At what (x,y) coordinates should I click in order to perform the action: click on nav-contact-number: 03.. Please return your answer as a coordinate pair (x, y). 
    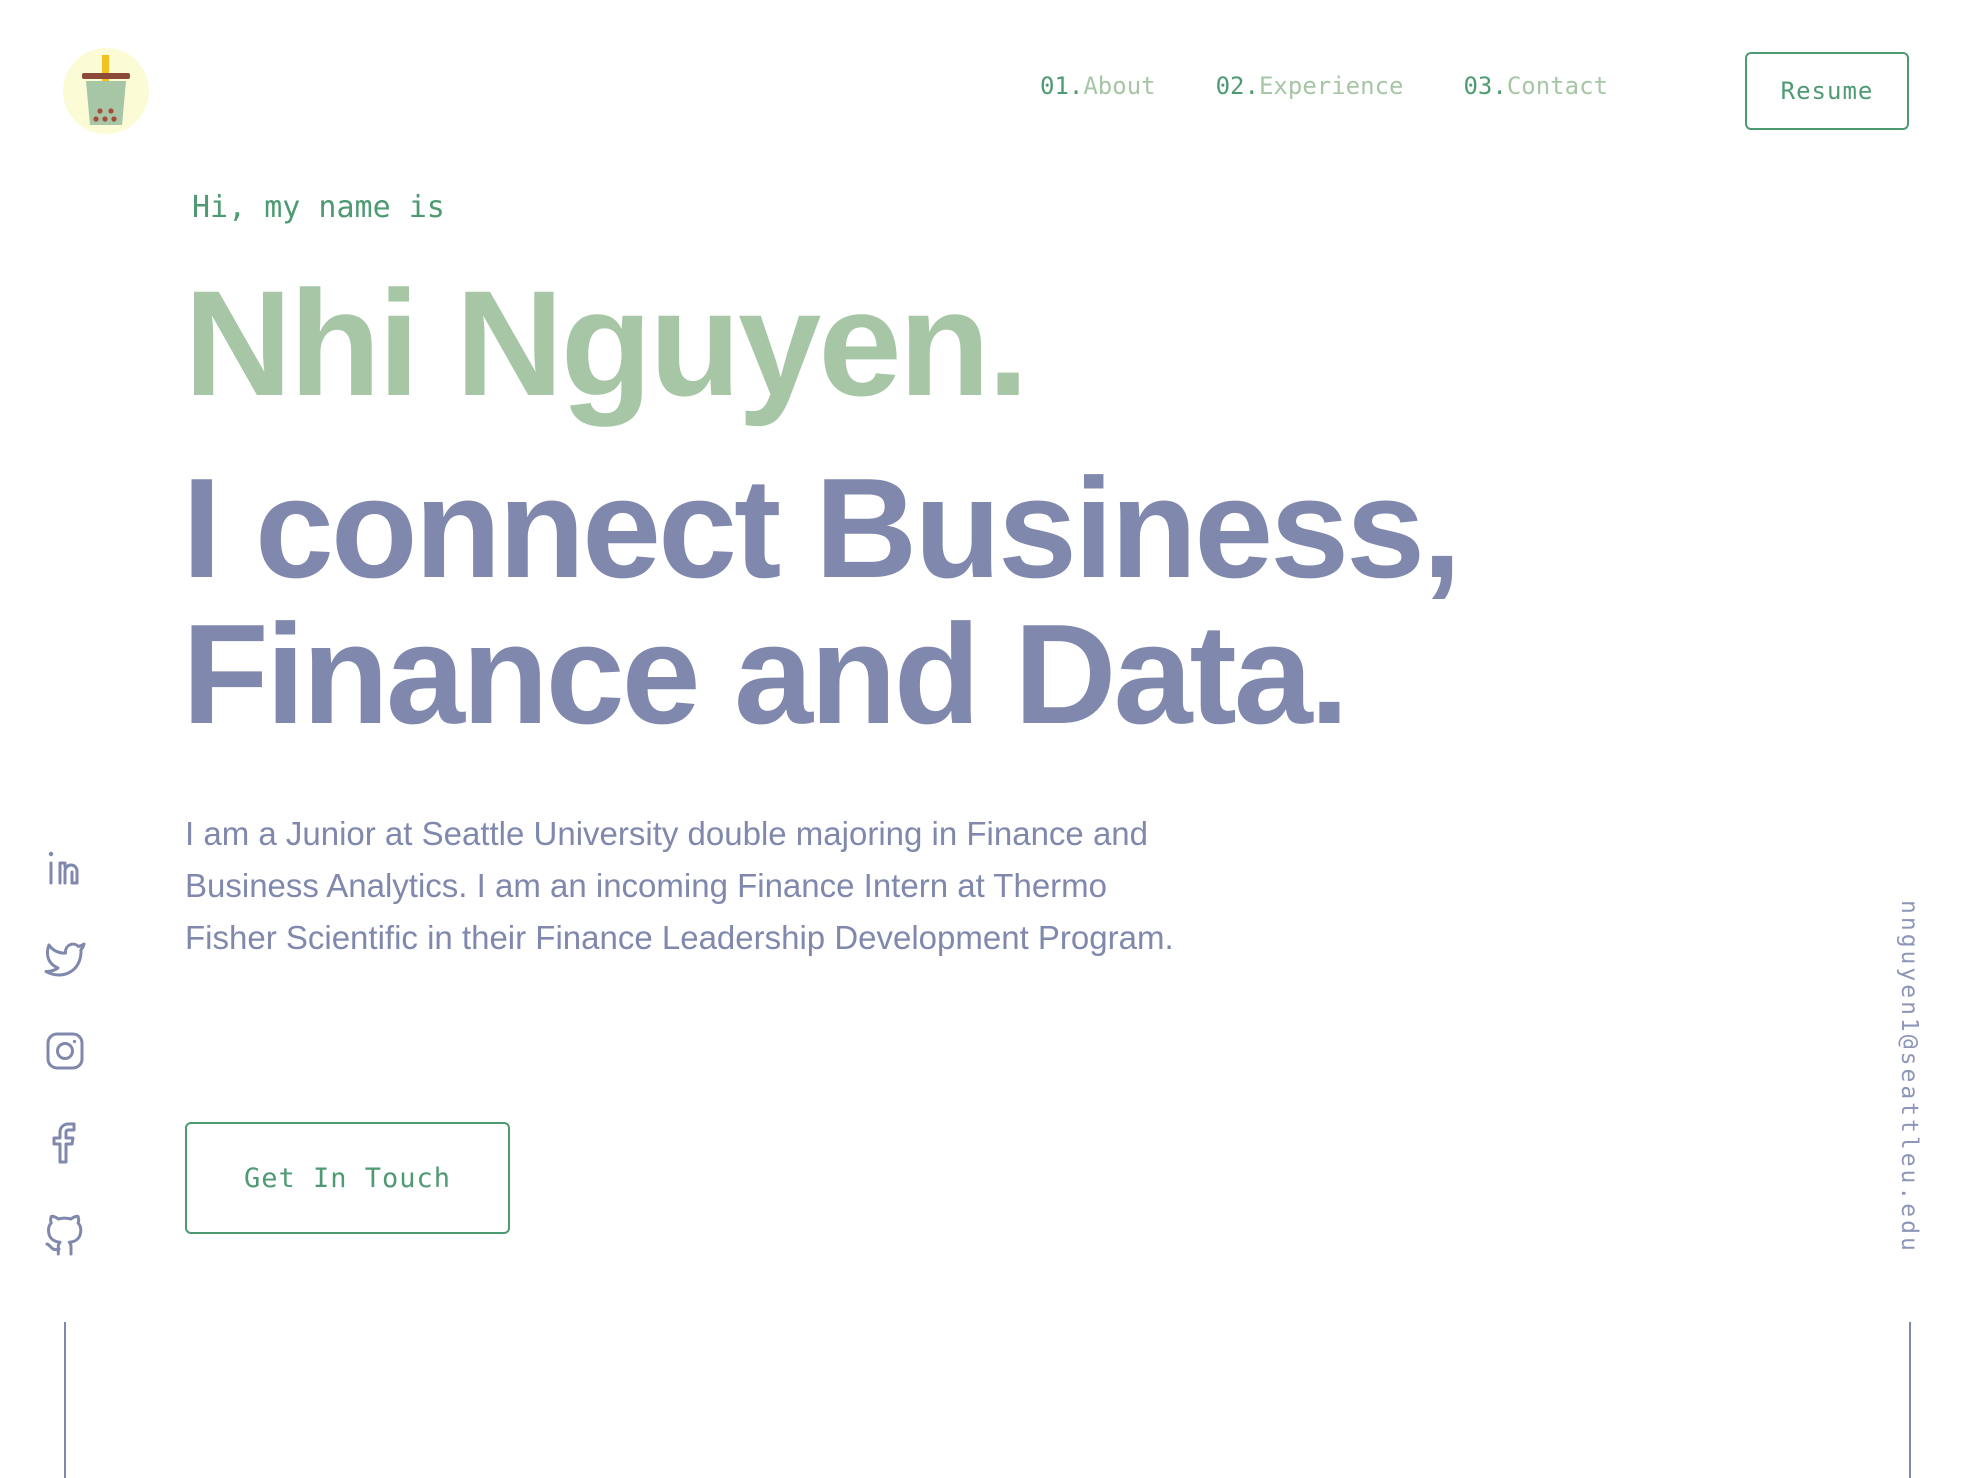
    Looking at the image, I should click on (1485, 86).